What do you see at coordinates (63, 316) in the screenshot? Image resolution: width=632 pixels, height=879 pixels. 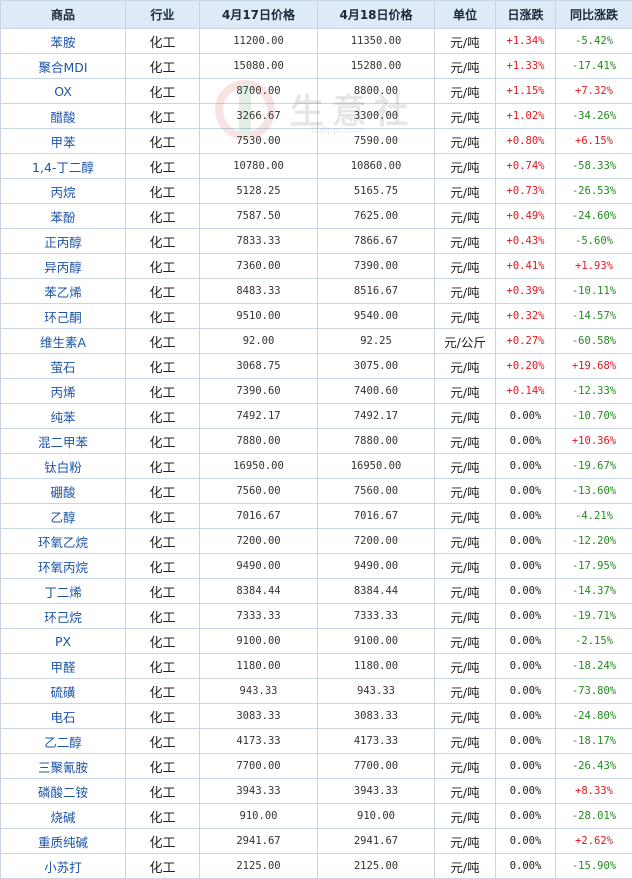 I see `commodity-name-link: 环己酮` at bounding box center [63, 316].